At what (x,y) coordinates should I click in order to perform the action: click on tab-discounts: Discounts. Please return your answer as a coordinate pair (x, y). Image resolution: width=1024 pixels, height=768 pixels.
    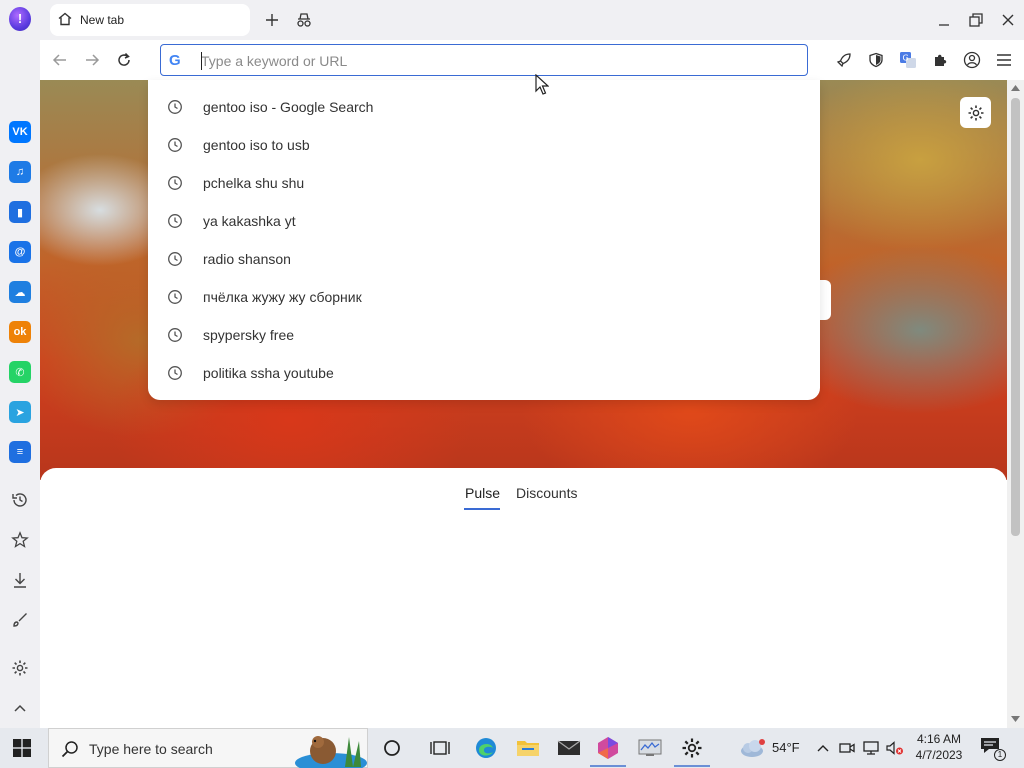
    Looking at the image, I should click on (546, 493).